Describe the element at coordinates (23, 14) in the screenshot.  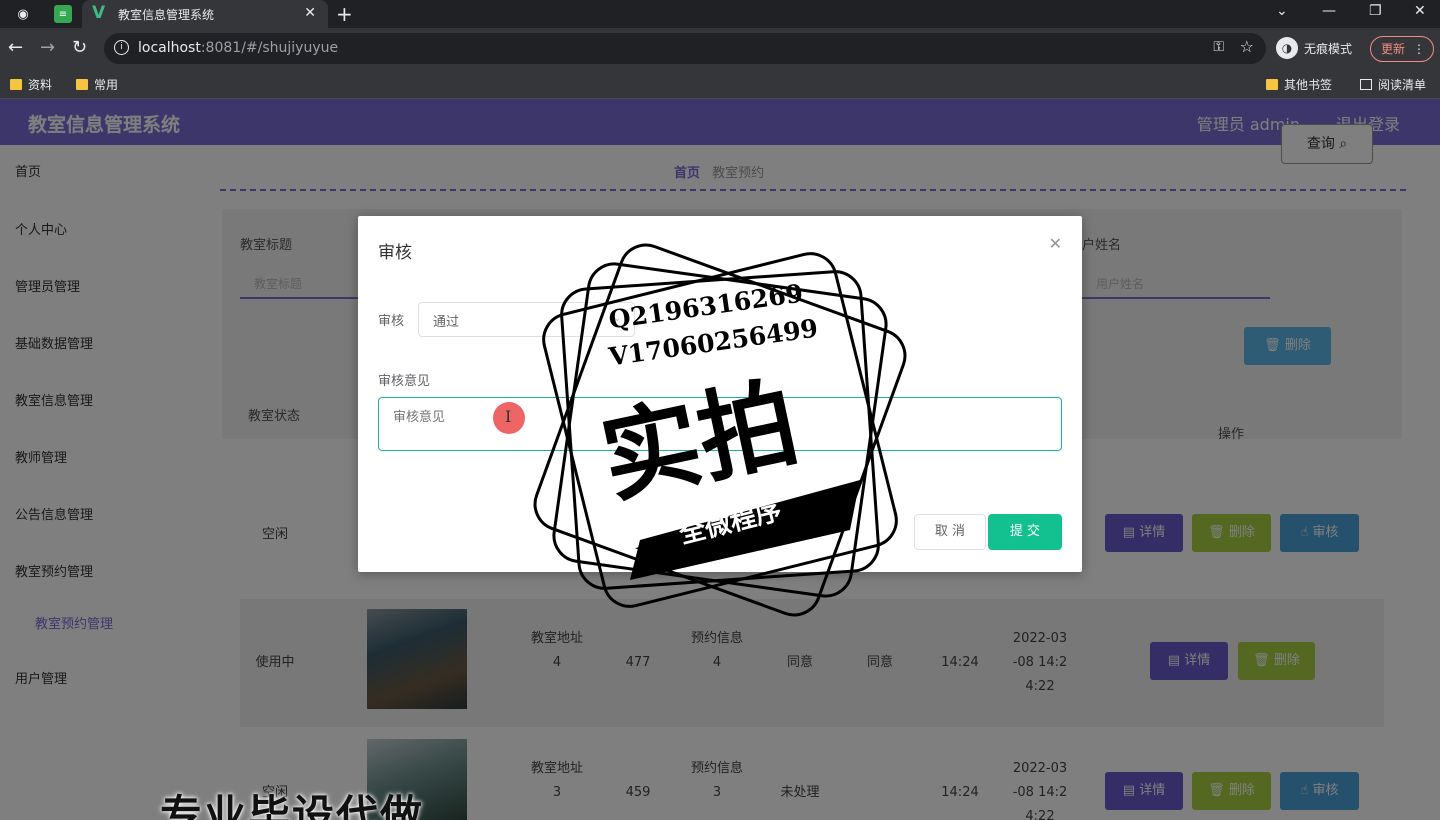
I see `globe-icon: ◉` at that location.